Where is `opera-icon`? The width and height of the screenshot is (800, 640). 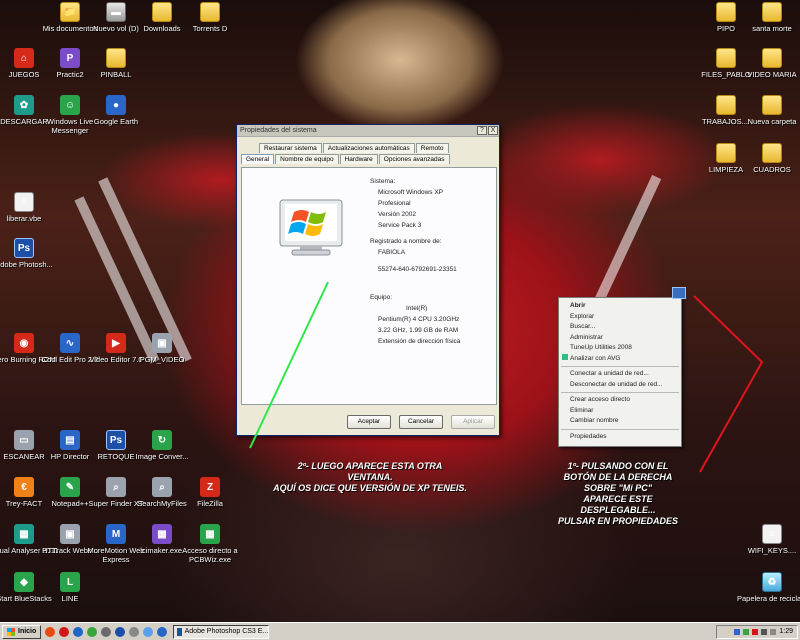
opera-icon is located at coordinates (64, 631).